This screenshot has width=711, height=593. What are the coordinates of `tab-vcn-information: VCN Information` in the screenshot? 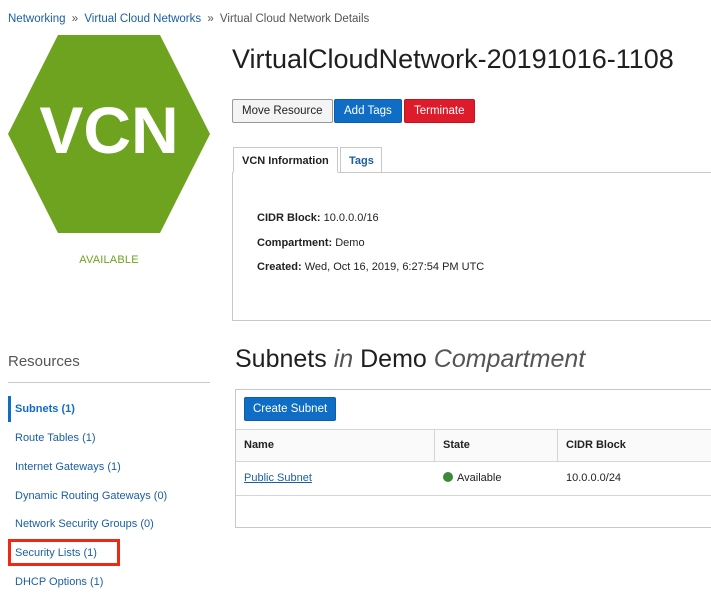 It's located at (285, 160).